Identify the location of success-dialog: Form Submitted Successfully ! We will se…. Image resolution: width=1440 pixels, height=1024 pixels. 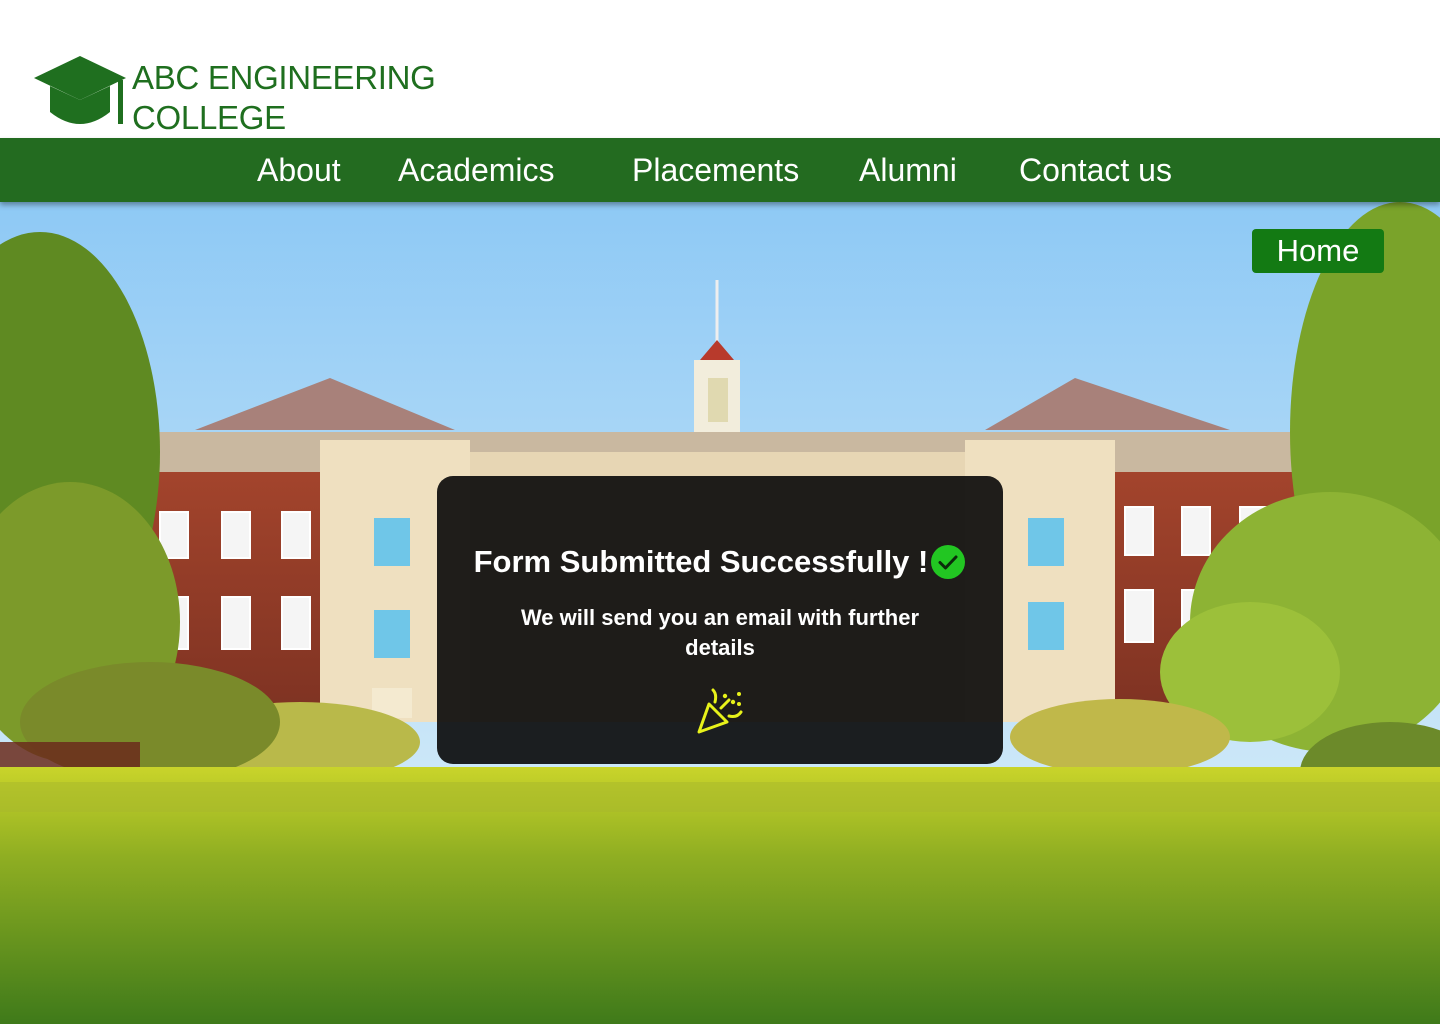
(720, 620).